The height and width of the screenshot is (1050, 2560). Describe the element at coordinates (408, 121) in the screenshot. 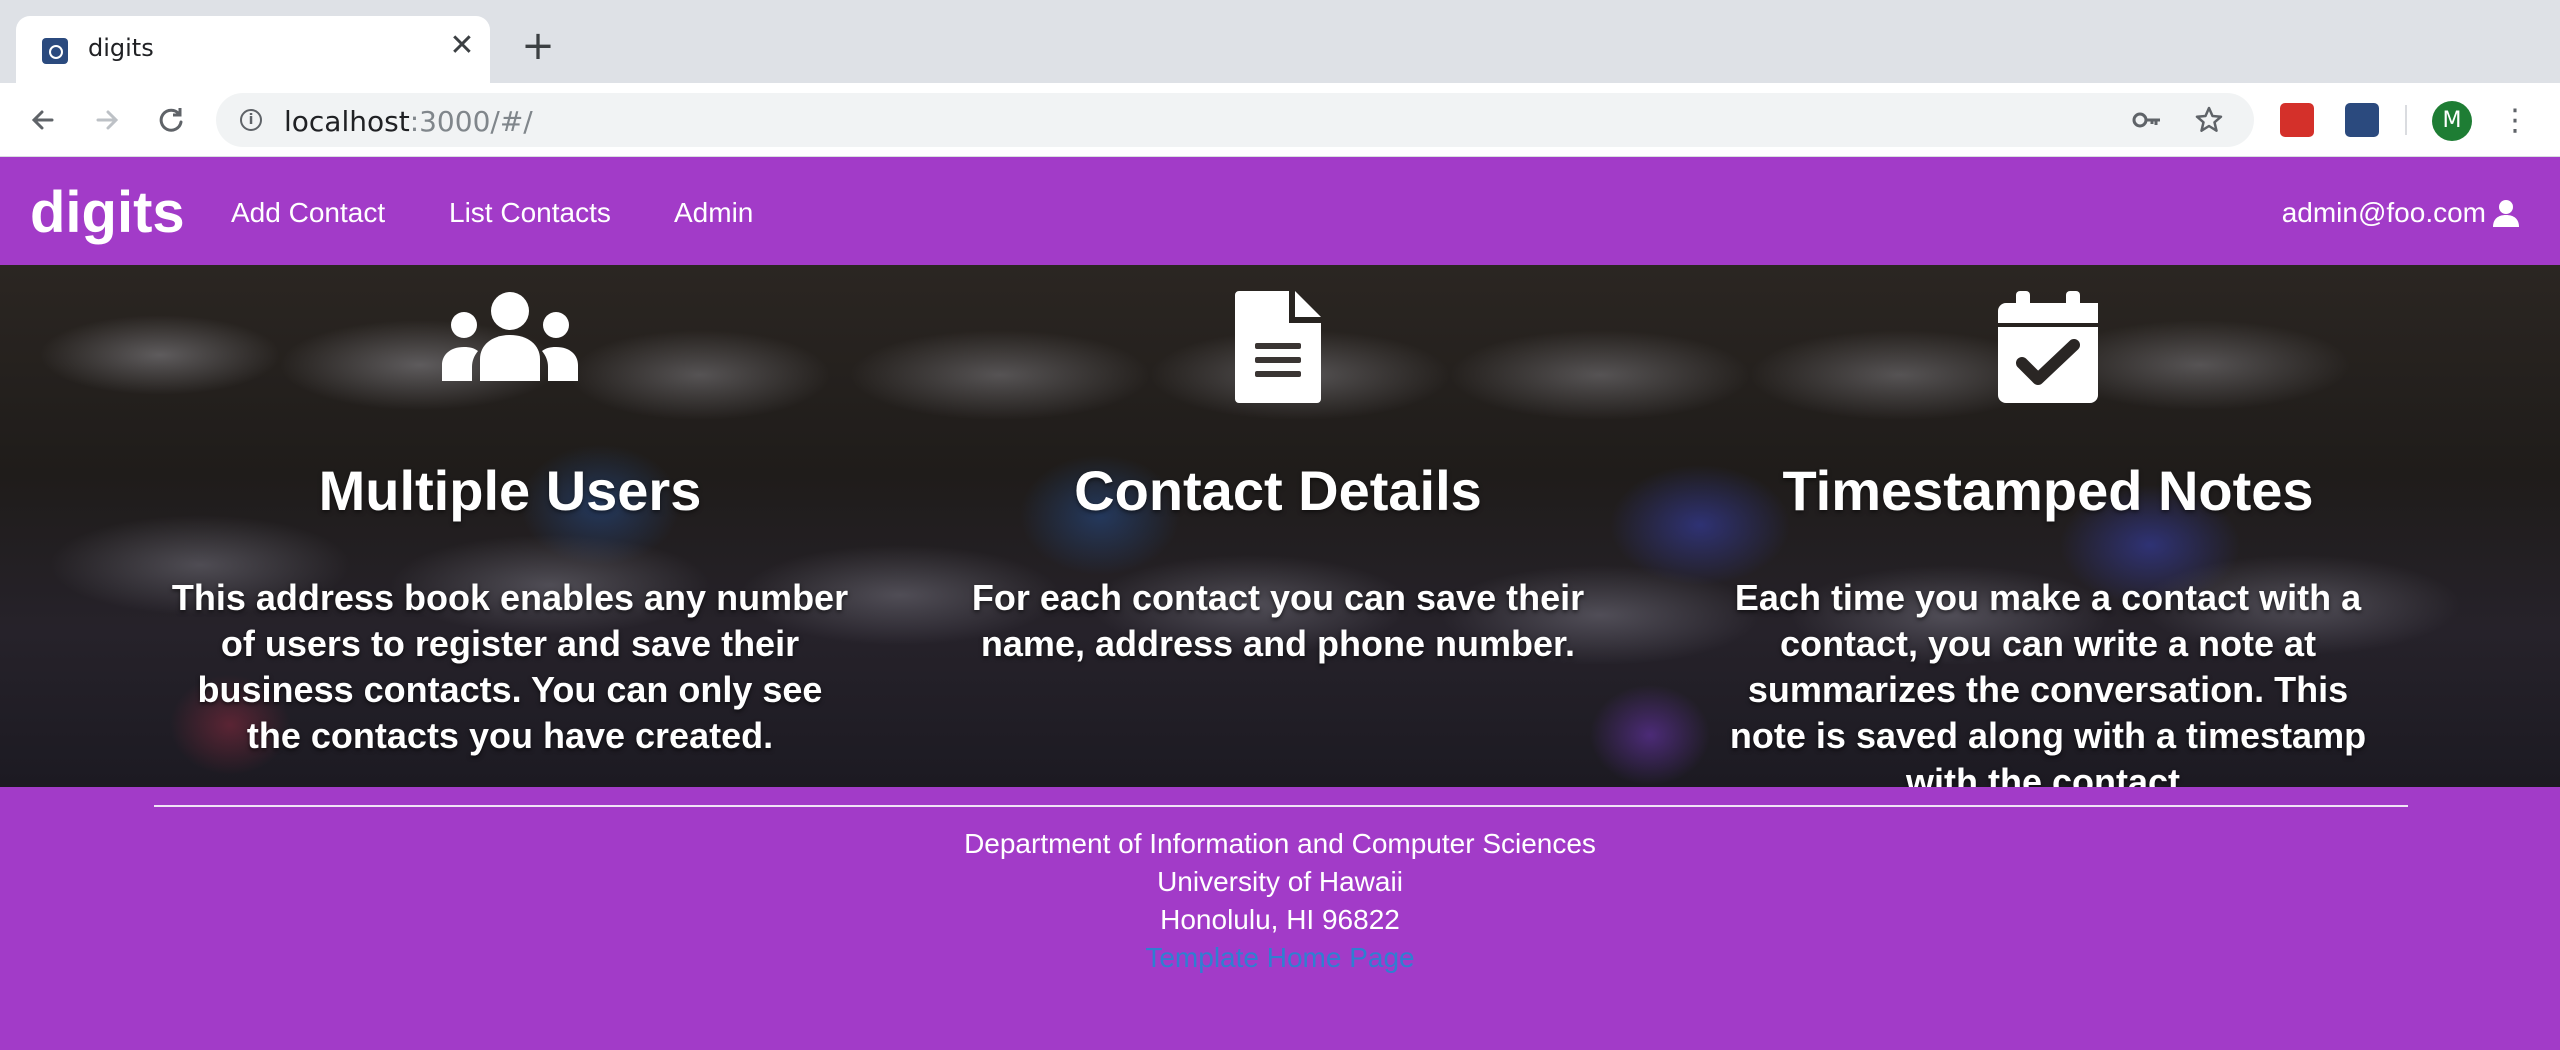

I see `url-text: localhost:3000/#/` at that location.